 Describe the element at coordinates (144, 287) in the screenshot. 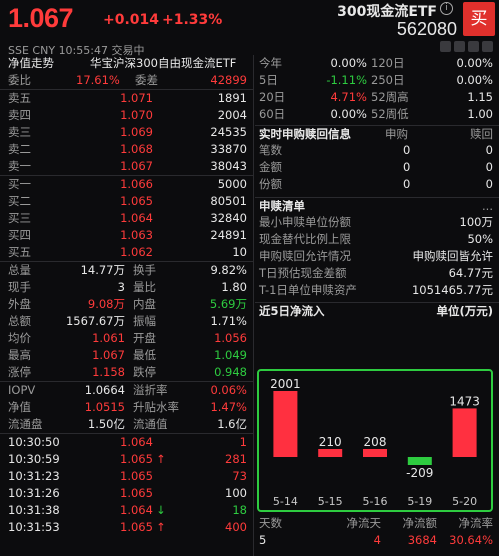

I see `stat-label: 量比` at that location.